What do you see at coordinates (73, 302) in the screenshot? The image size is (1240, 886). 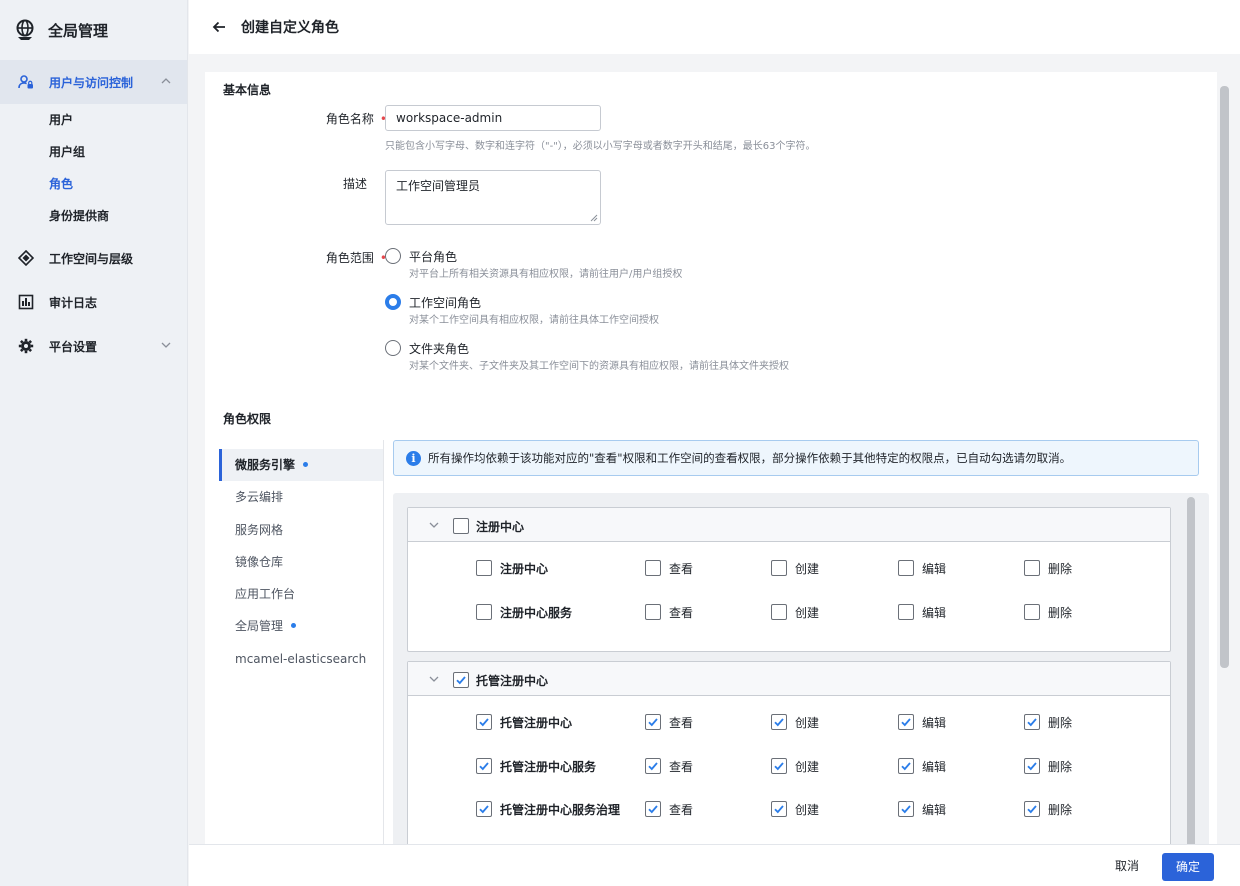 I see `nav-audit-label: 审计日志` at bounding box center [73, 302].